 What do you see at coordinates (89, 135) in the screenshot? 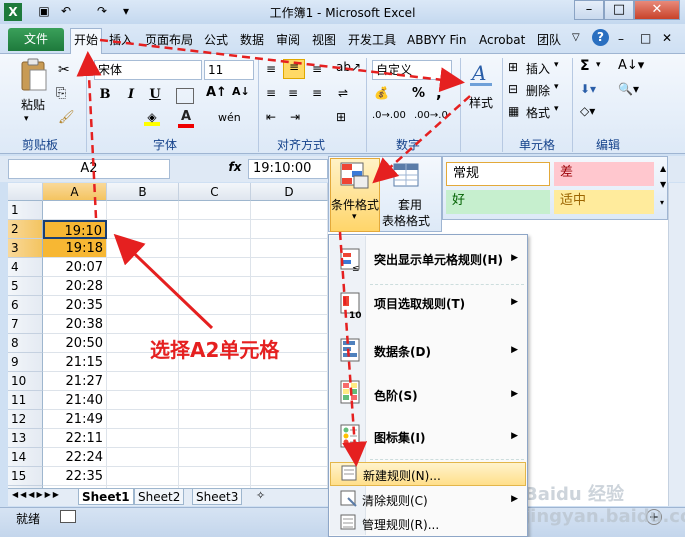
I see `arrow-a2-to-home-tab` at bounding box center [89, 135].